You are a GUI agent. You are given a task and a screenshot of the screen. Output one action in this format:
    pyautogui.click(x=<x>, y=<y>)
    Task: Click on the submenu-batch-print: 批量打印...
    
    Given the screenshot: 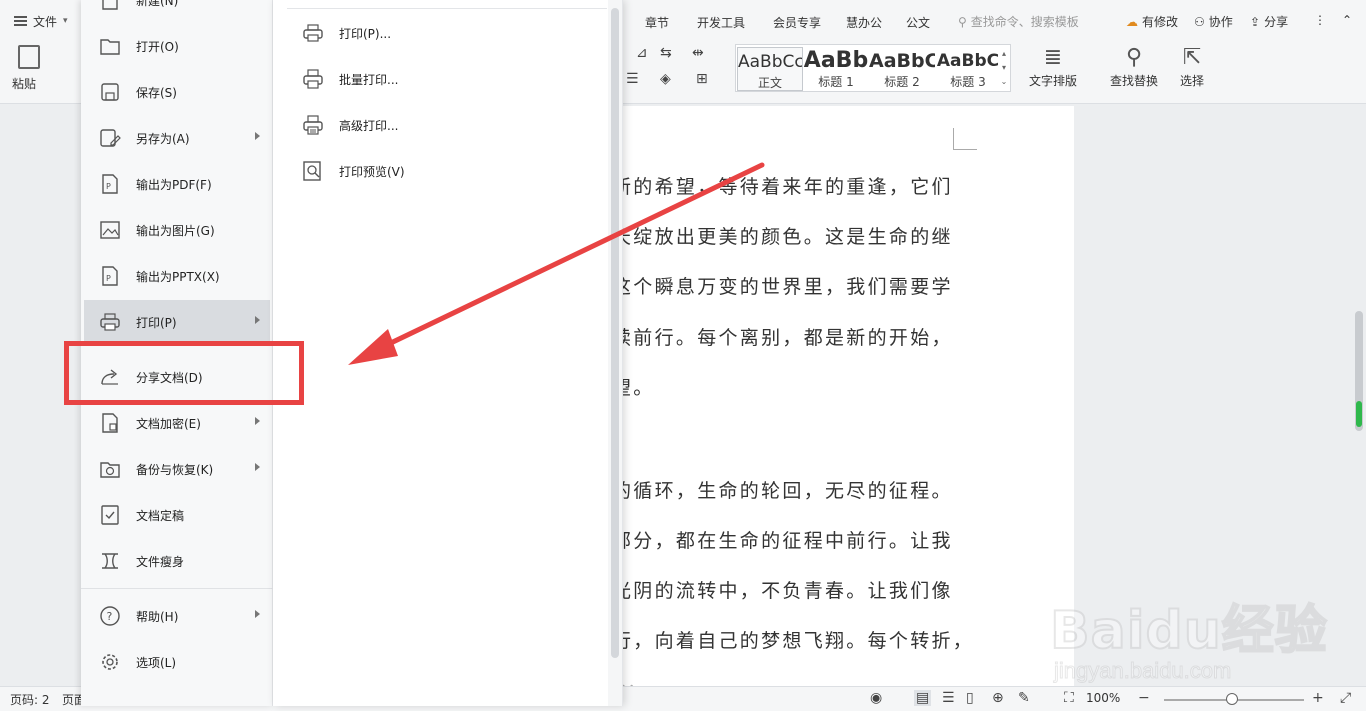 What is the action you would take?
    pyautogui.click(x=349, y=79)
    